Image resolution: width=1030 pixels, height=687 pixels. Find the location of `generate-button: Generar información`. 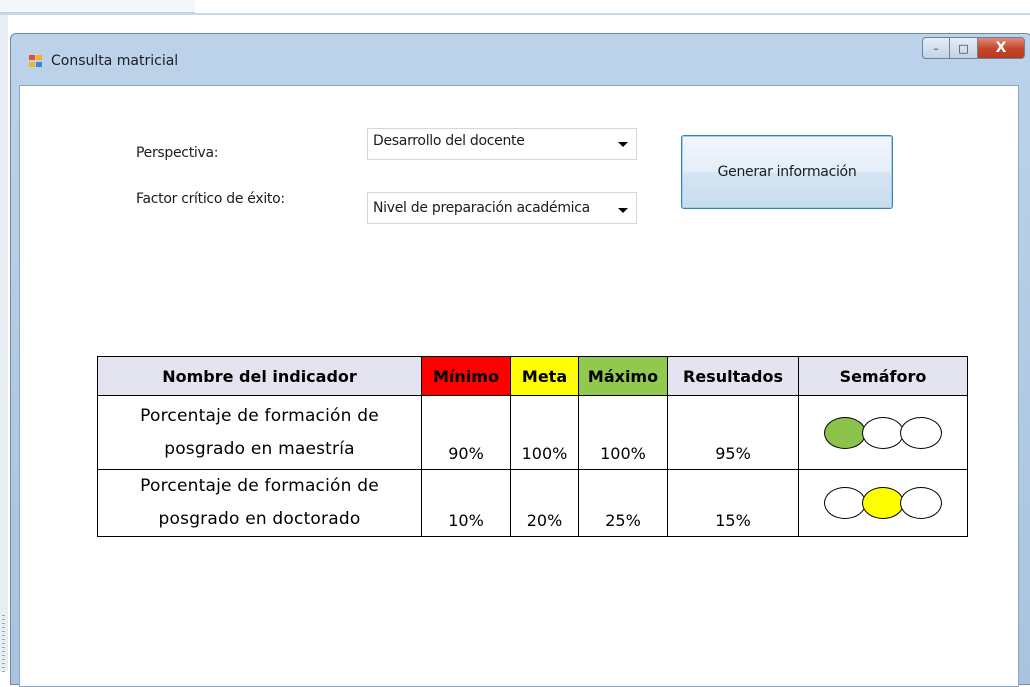

generate-button: Generar información is located at coordinates (787, 172).